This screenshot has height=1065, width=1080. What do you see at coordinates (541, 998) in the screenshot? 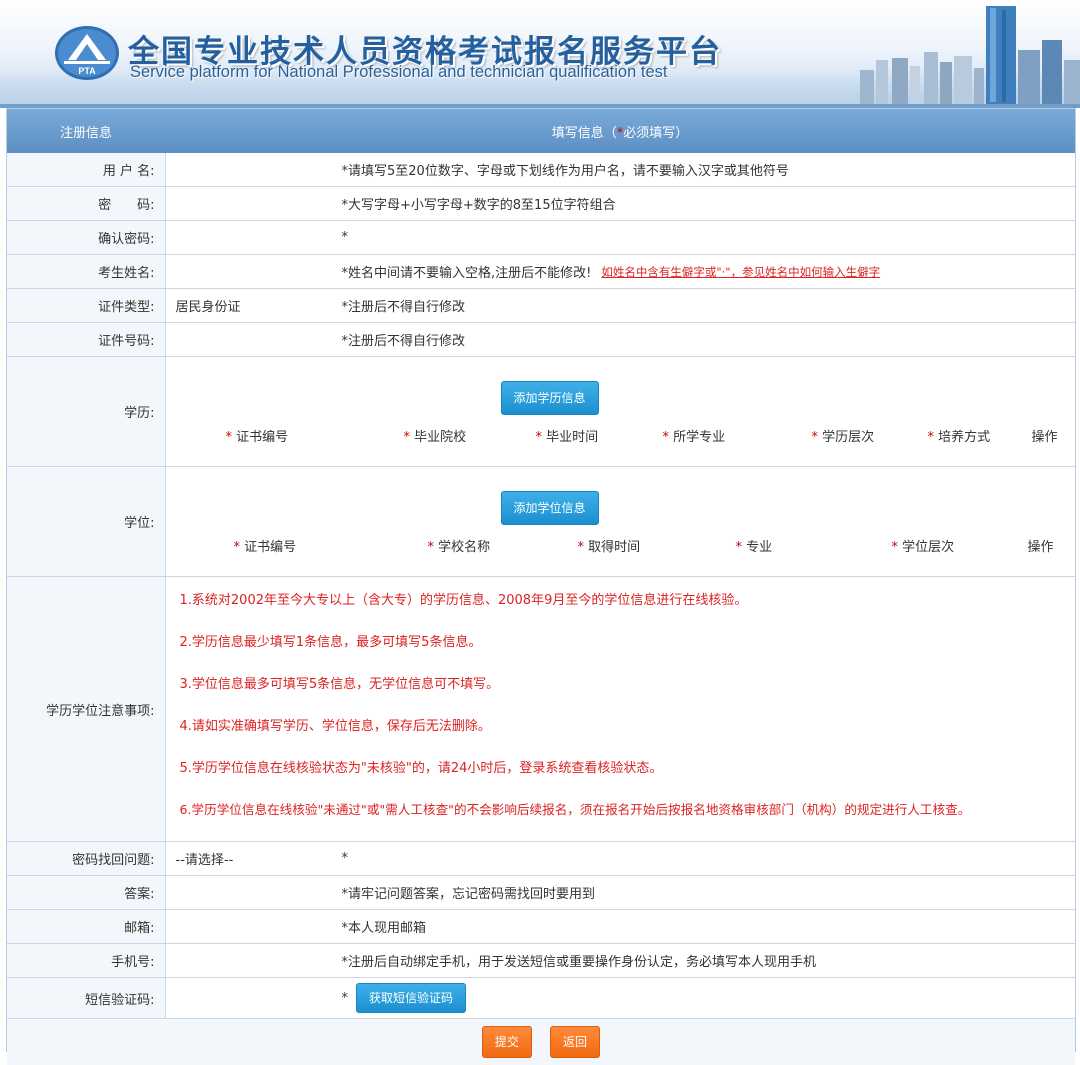
I see `sms-row: 短信验证码: * 获取短信验证码` at bounding box center [541, 998].